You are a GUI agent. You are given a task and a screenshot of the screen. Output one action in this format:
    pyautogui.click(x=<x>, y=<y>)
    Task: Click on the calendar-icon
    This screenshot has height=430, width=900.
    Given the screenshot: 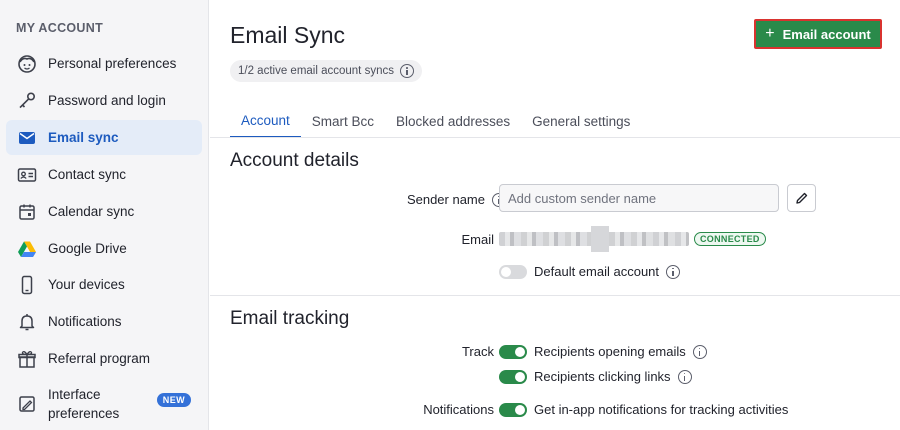 What is the action you would take?
    pyautogui.click(x=27, y=212)
    